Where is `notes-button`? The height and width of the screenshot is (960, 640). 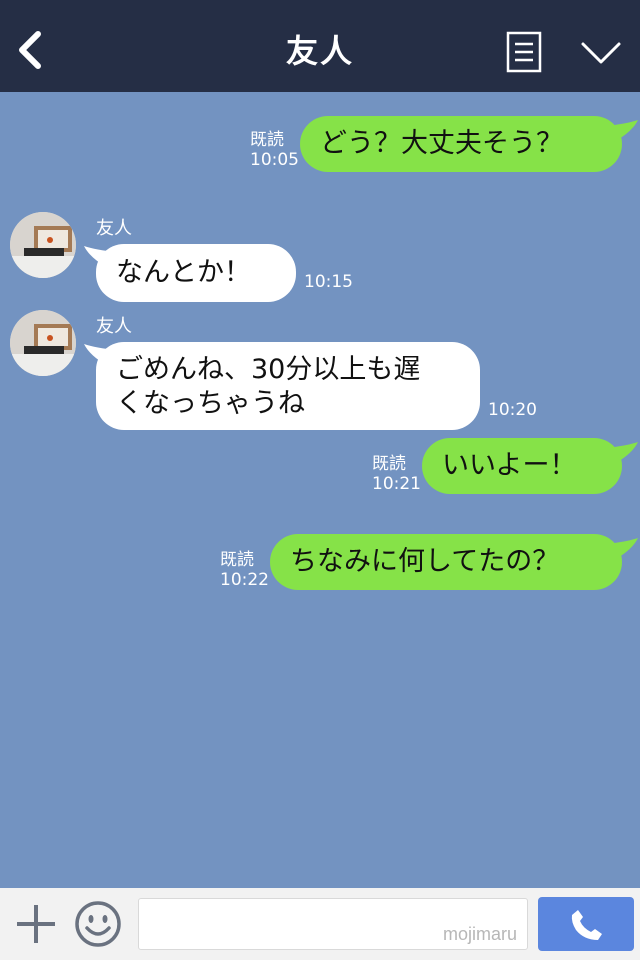 notes-button is located at coordinates (524, 52).